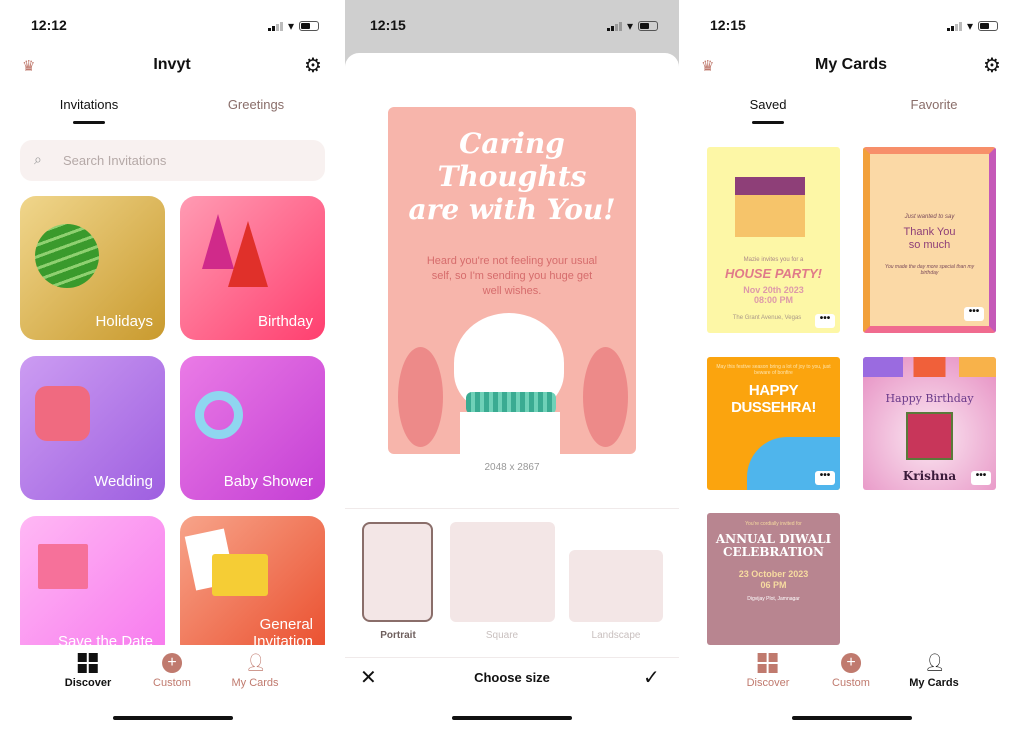  What do you see at coordinates (768, 104) in the screenshot?
I see `tab-saved: Saved` at bounding box center [768, 104].